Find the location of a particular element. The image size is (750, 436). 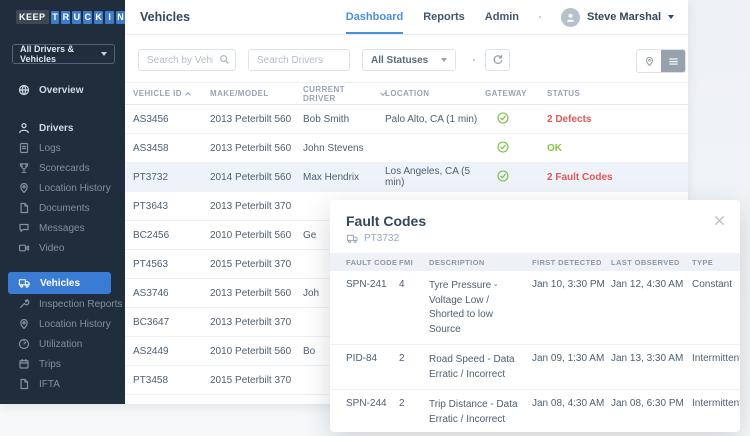

status-badge: 2 Fault Codes is located at coordinates (611, 177).